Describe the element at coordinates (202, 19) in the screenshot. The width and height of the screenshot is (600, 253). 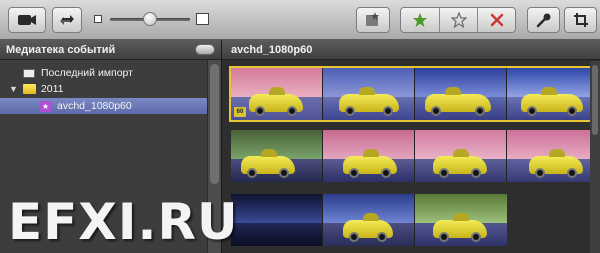
I see `clip-size-large-icon` at that location.